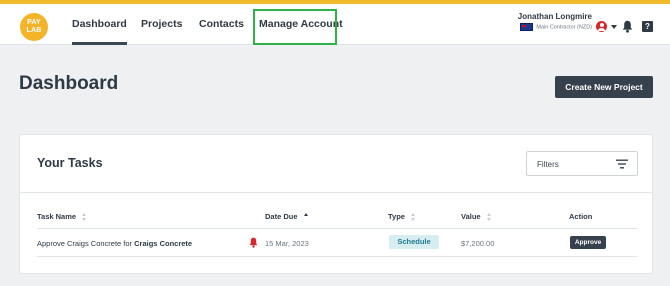 This screenshot has width=670, height=286. I want to click on chevron-down-icon, so click(614, 27).